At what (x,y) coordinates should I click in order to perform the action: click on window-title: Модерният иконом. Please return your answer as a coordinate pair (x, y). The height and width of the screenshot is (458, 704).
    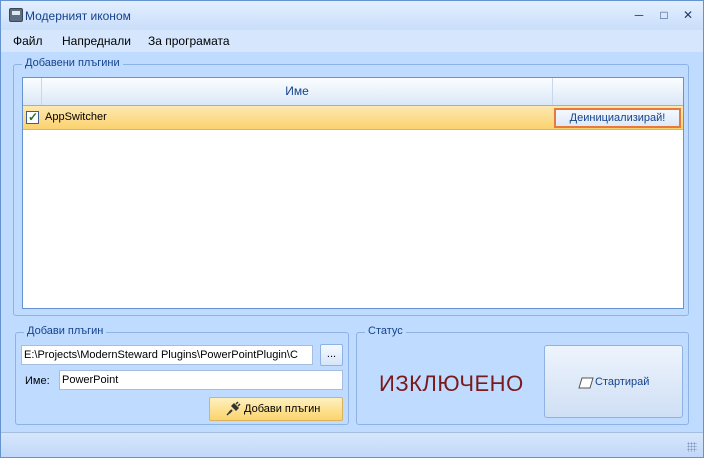
    Looking at the image, I should click on (78, 16).